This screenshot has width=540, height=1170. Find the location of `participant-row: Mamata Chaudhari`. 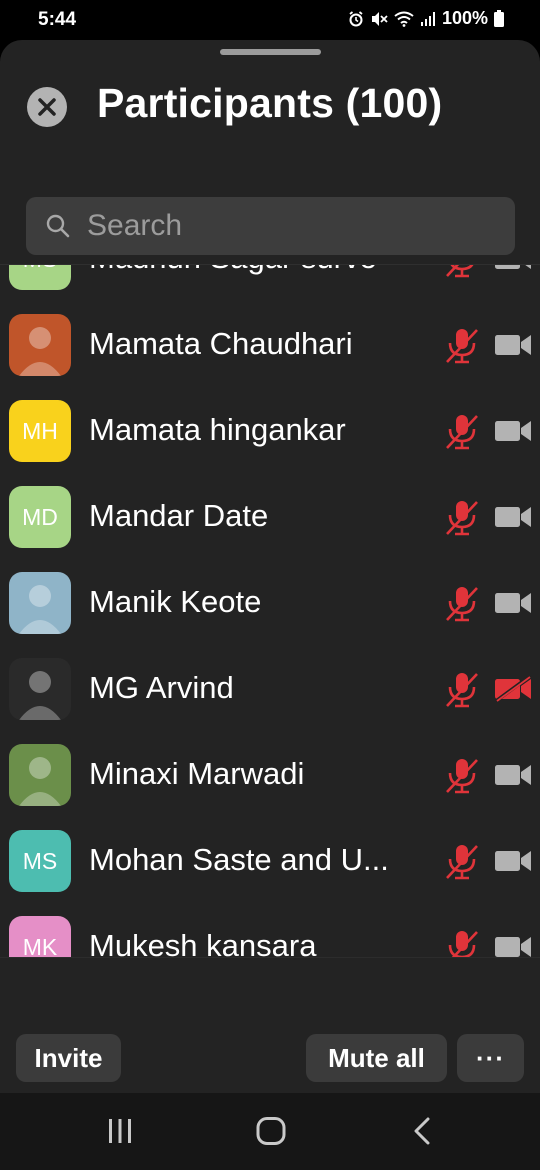

participant-row: Mamata Chaudhari is located at coordinates (270, 345).